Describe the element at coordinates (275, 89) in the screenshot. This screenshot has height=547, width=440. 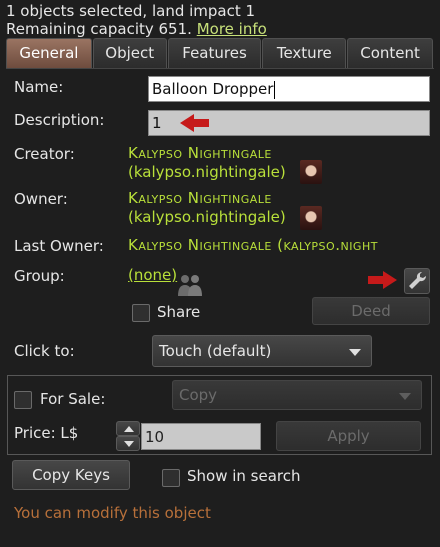
I see `text-caret` at that location.